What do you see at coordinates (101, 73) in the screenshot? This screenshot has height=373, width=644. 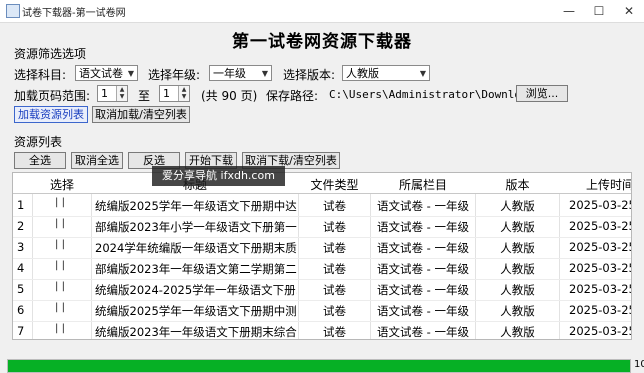 I see `subject-value: 语文试卷` at bounding box center [101, 73].